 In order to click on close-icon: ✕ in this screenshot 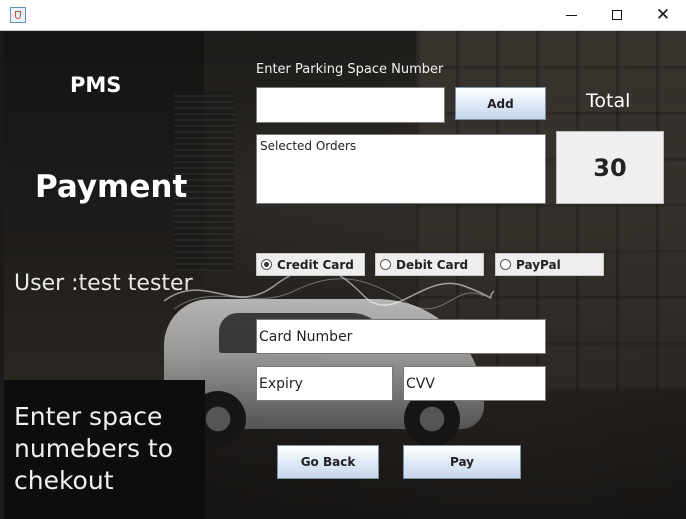, I will do `click(663, 14)`.